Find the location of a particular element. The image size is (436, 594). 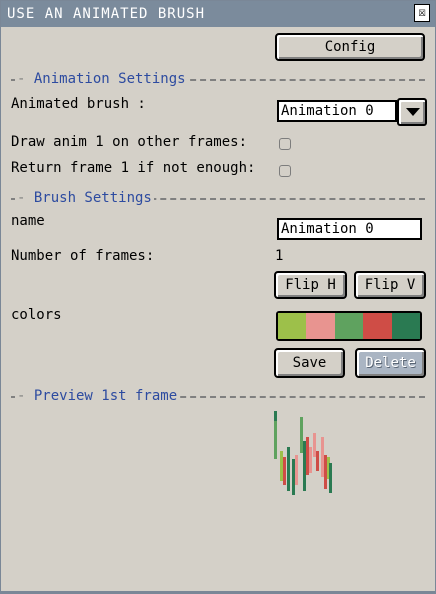

return-frame-checkbox is located at coordinates (285, 171).